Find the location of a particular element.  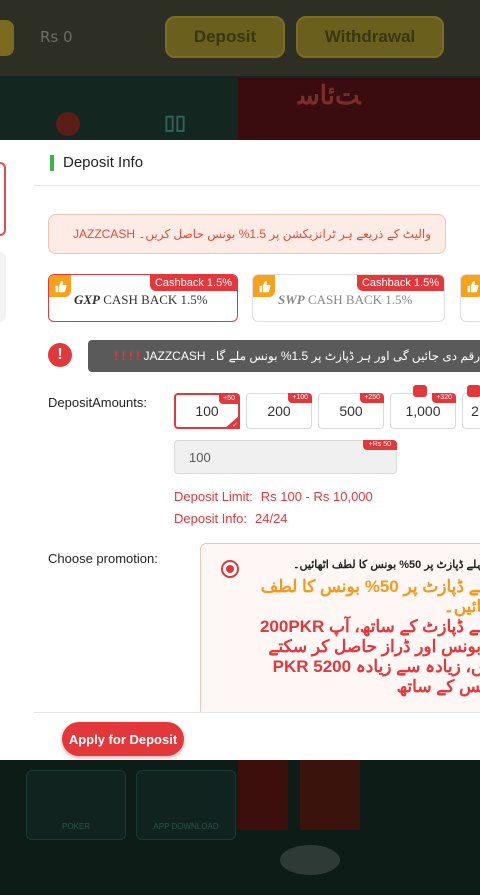

amount-option: +250 500 is located at coordinates (351, 411).